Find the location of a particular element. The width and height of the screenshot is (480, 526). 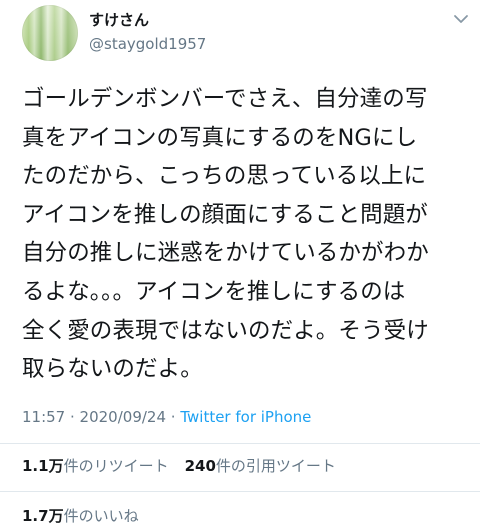

engagement-row: 1.1万件のリツイート 240件の引用ツイート is located at coordinates (187, 466).